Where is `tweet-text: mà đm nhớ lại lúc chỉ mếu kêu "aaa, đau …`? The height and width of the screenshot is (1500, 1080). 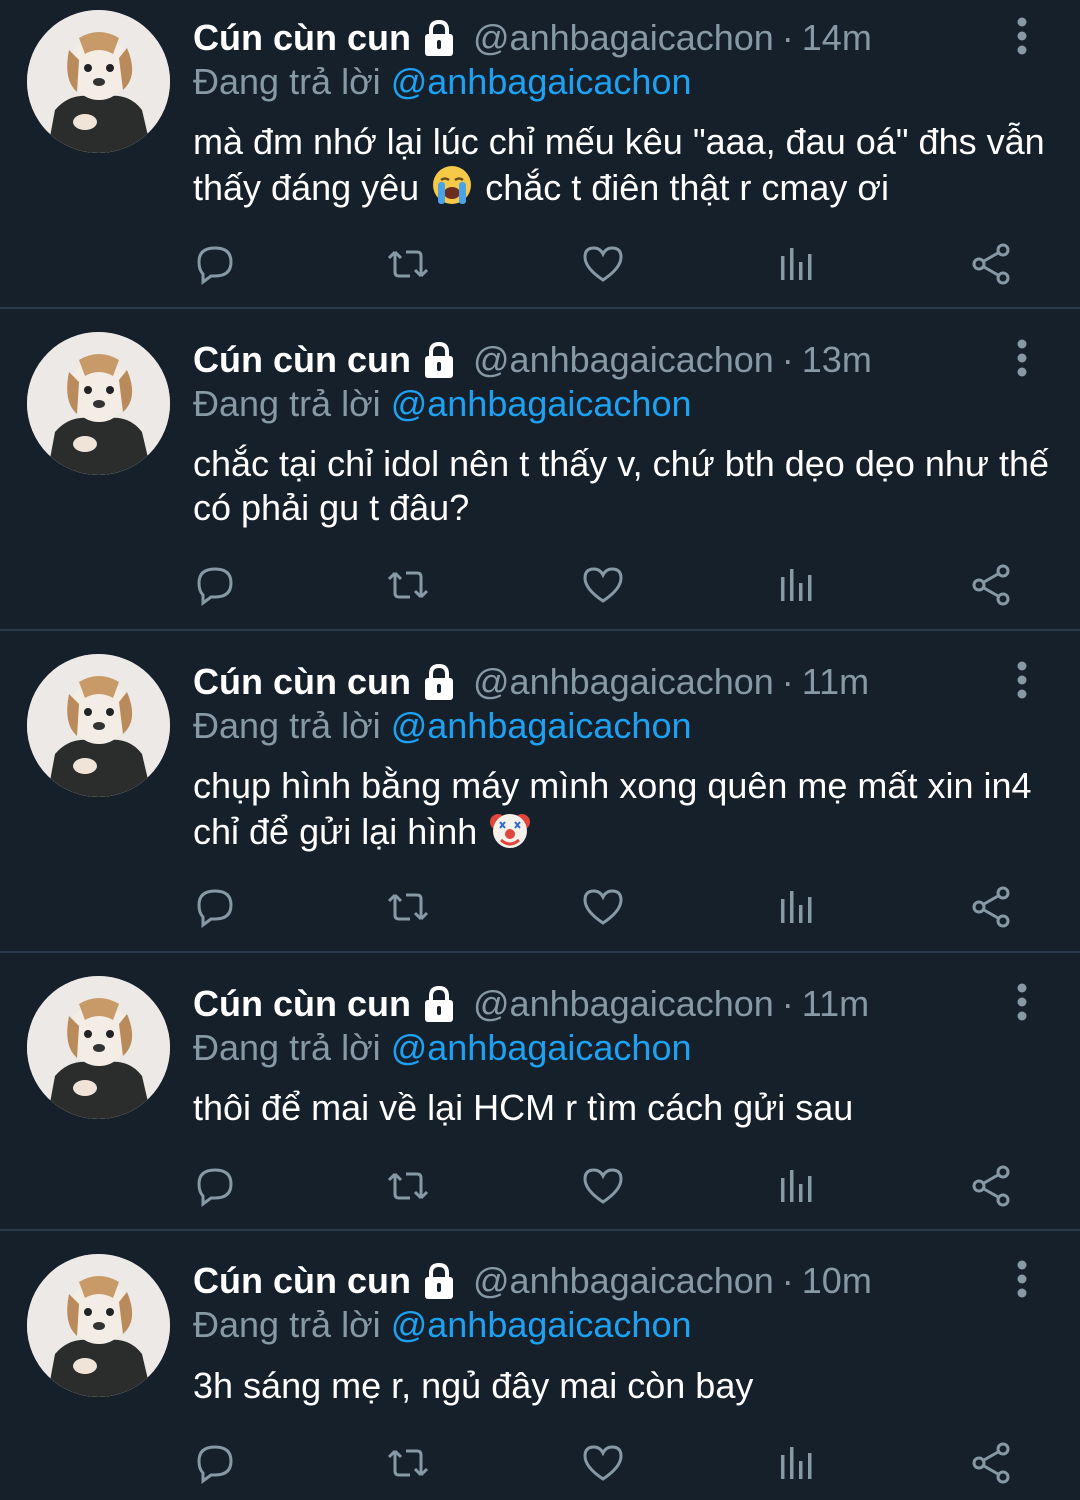 tweet-text: mà đm nhớ lại lúc chỉ mếu kêu "aaa, đau … is located at coordinates (623, 165).